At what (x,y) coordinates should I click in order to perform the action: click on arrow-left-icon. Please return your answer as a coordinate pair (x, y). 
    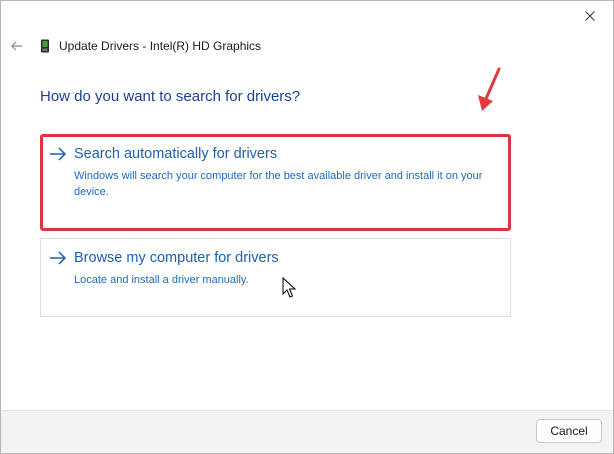
    Looking at the image, I should click on (17, 46).